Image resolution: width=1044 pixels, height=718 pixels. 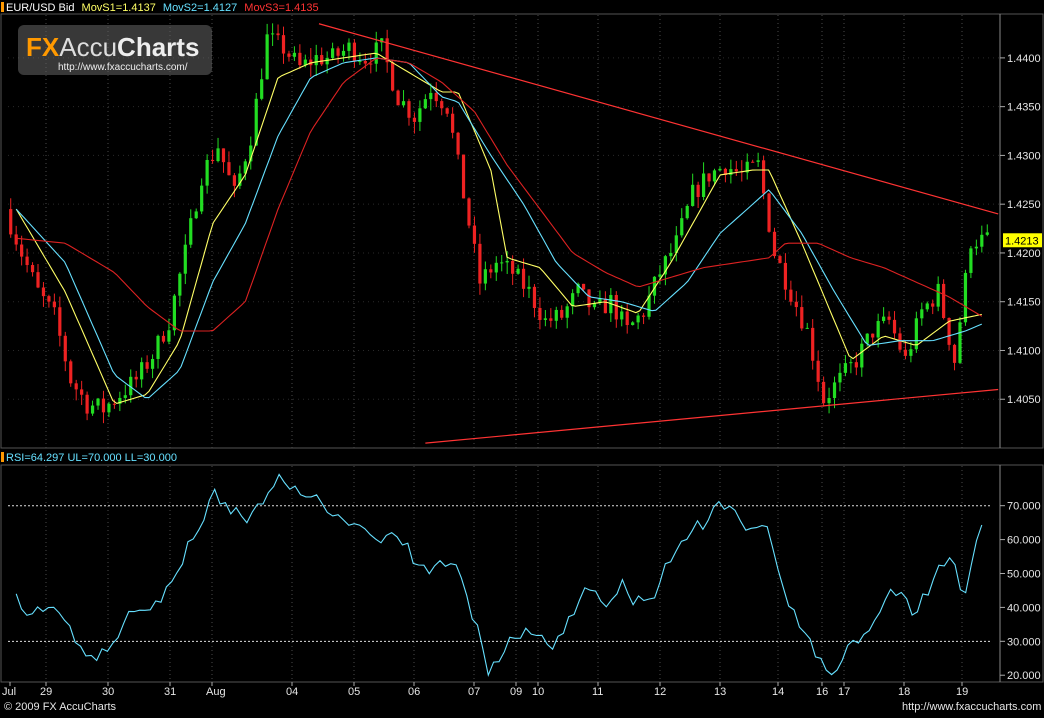 What do you see at coordinates (516, 692) in the screenshot?
I see `time-tick-label: 09` at bounding box center [516, 692].